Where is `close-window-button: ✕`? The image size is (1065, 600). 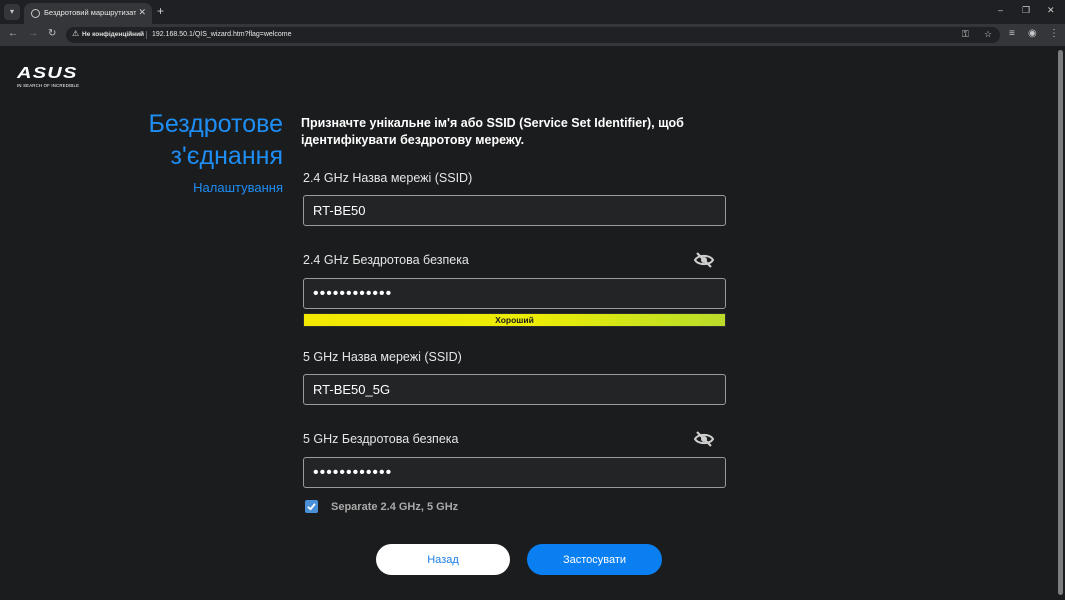
close-window-button: ✕ is located at coordinates (1051, 10).